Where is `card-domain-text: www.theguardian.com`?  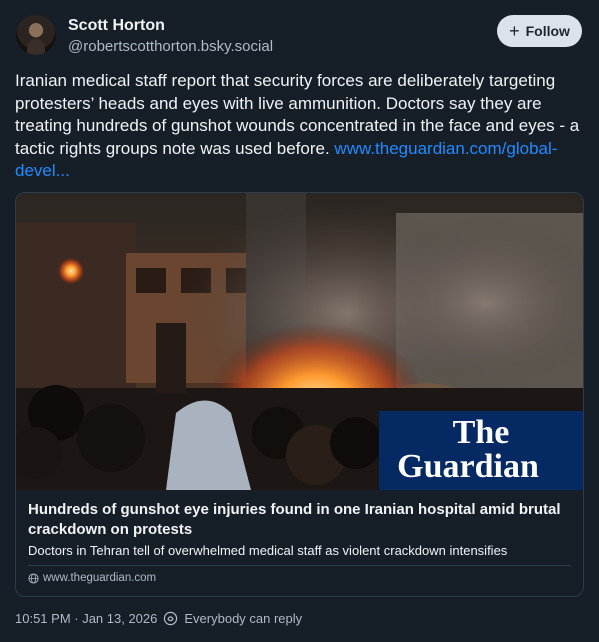
card-domain-text: www.theguardian.com is located at coordinates (100, 578).